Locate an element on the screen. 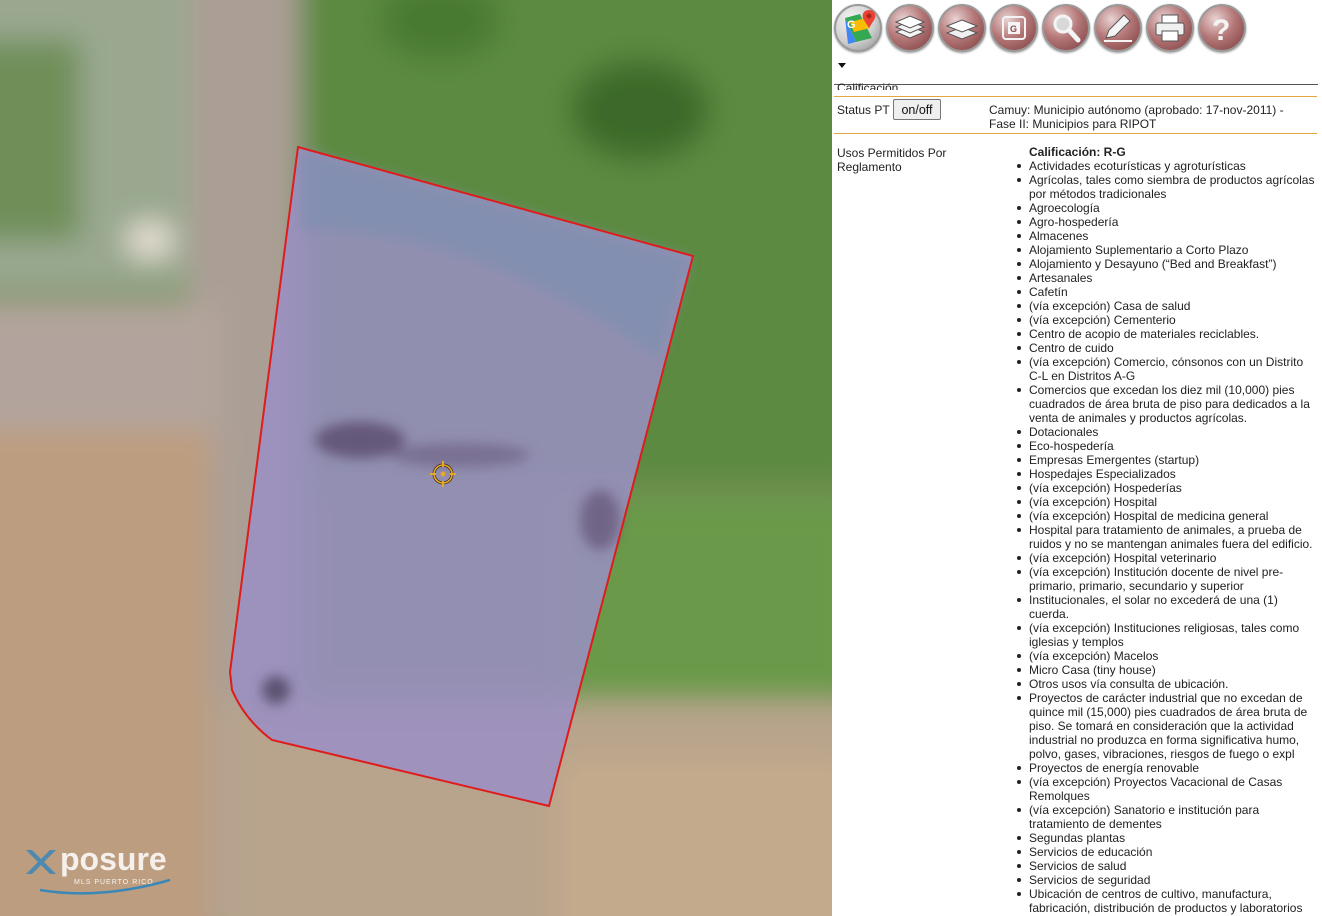  uso-item: Alojamiento Suplementario a Corto Plazo is located at coordinates (1168, 250).